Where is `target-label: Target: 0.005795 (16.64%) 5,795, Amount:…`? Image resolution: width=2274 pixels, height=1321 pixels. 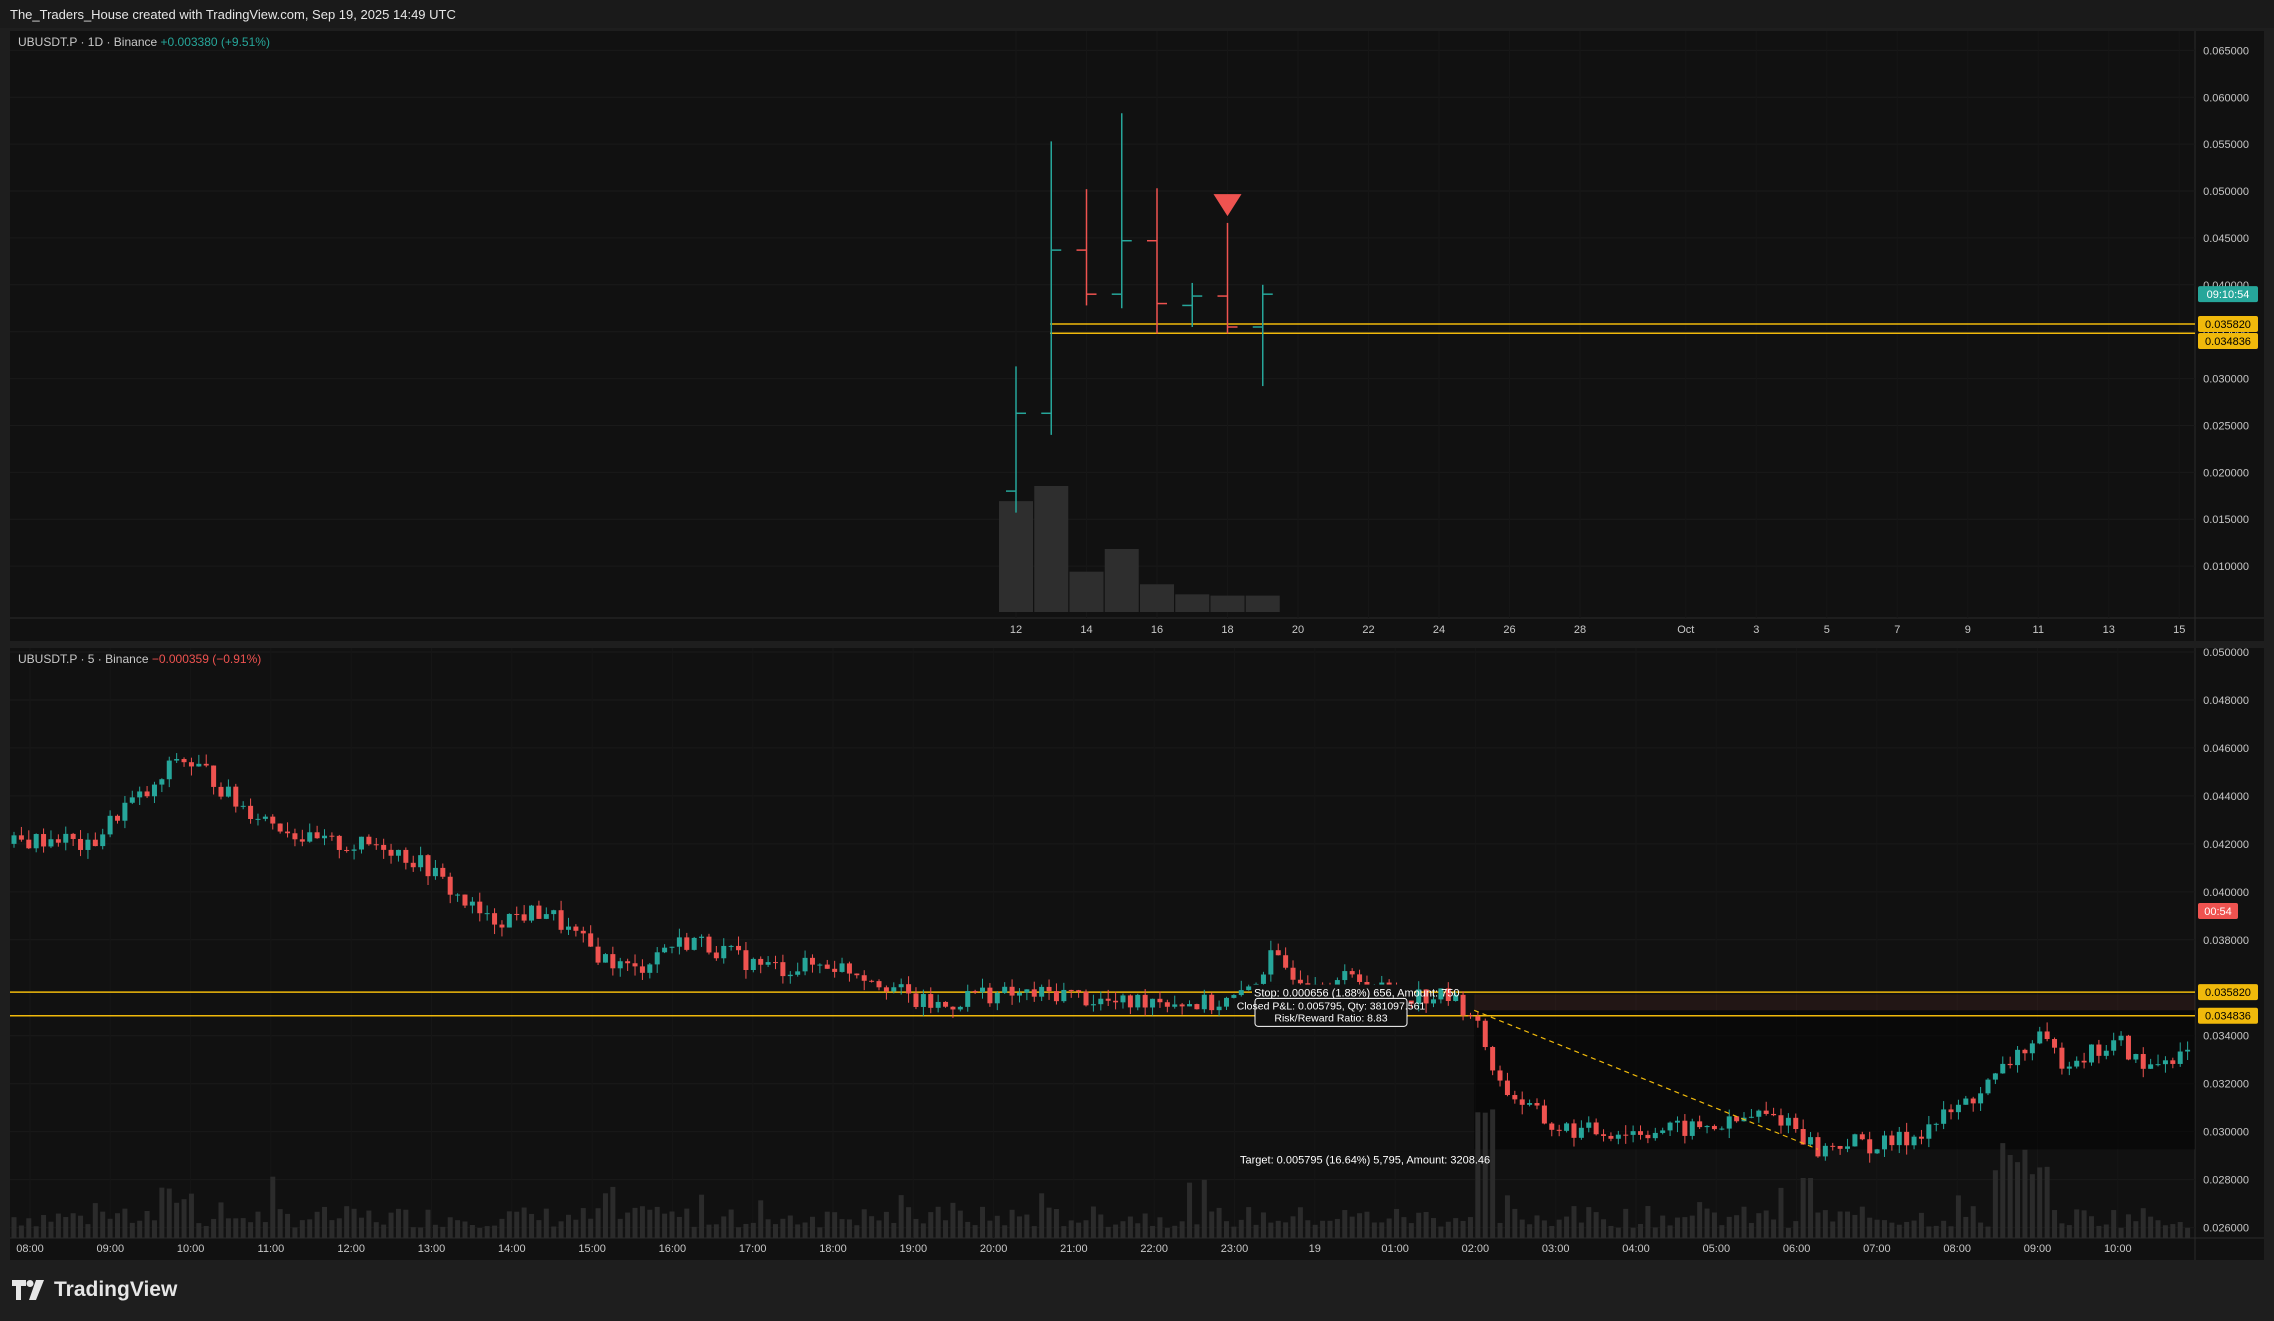
target-label: Target: 0.005795 (16.64%) 5,795, Amount:… is located at coordinates (1365, 1160).